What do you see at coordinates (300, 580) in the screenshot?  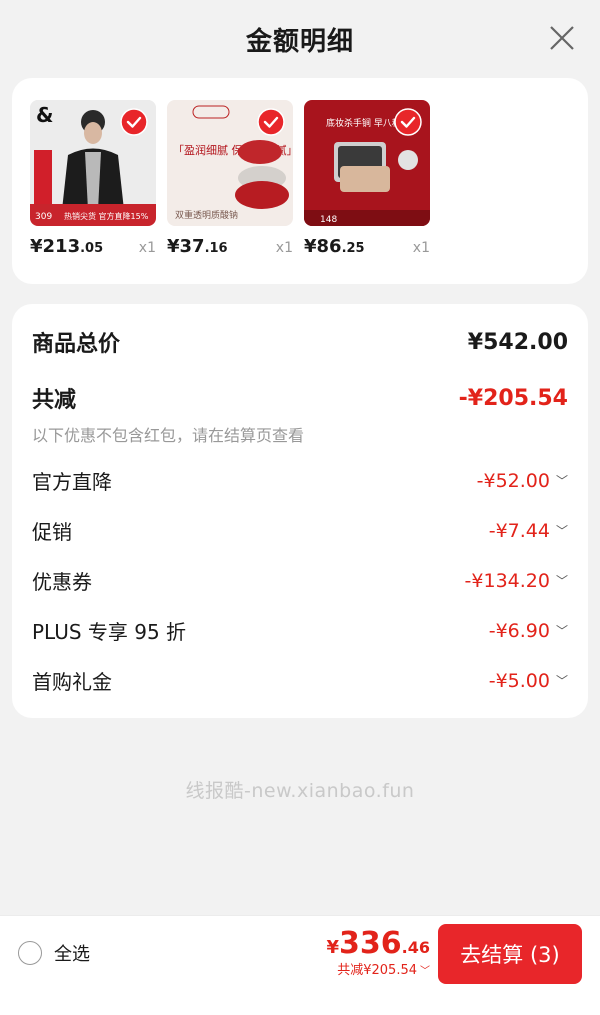 I see `discount-row-coupon: 优惠券 -¥134.20 ﹀` at bounding box center [300, 580].